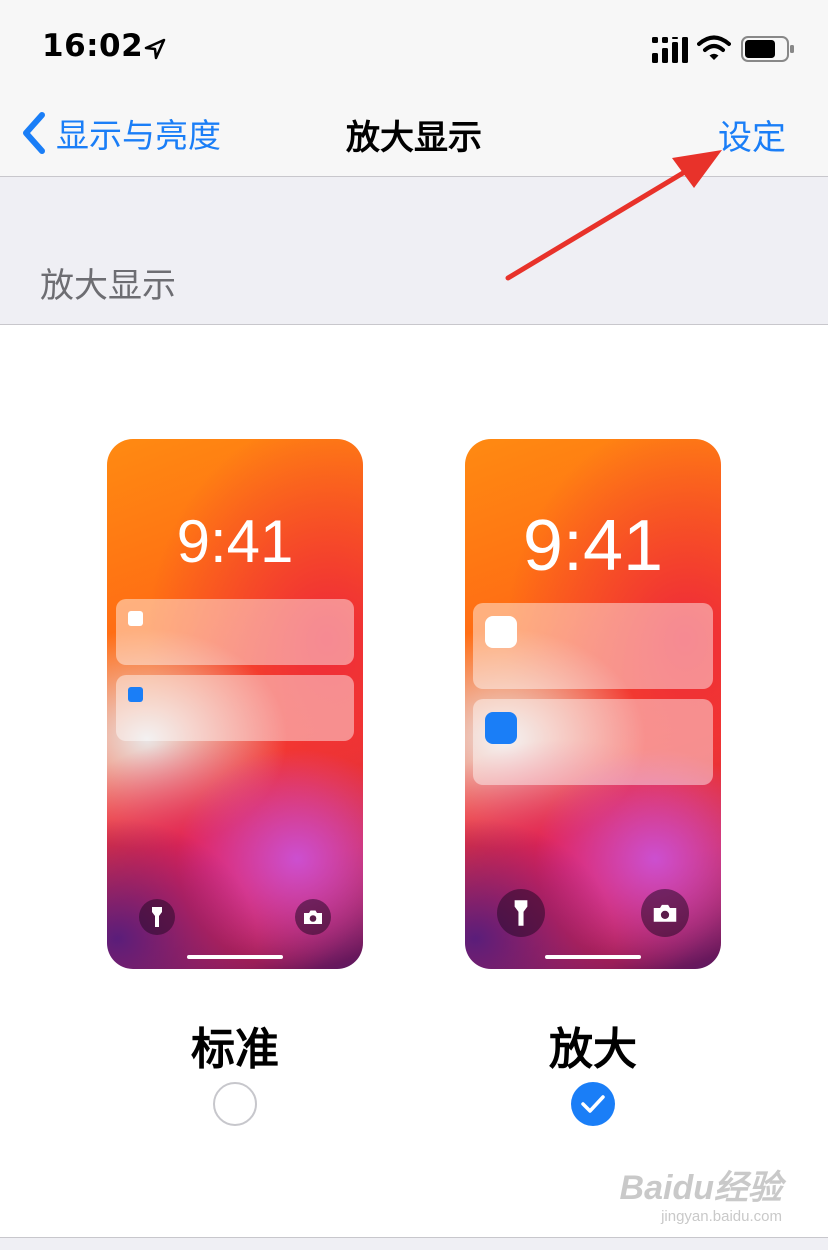 The height and width of the screenshot is (1250, 828). Describe the element at coordinates (767, 49) in the screenshot. I see `battery-icon` at that location.